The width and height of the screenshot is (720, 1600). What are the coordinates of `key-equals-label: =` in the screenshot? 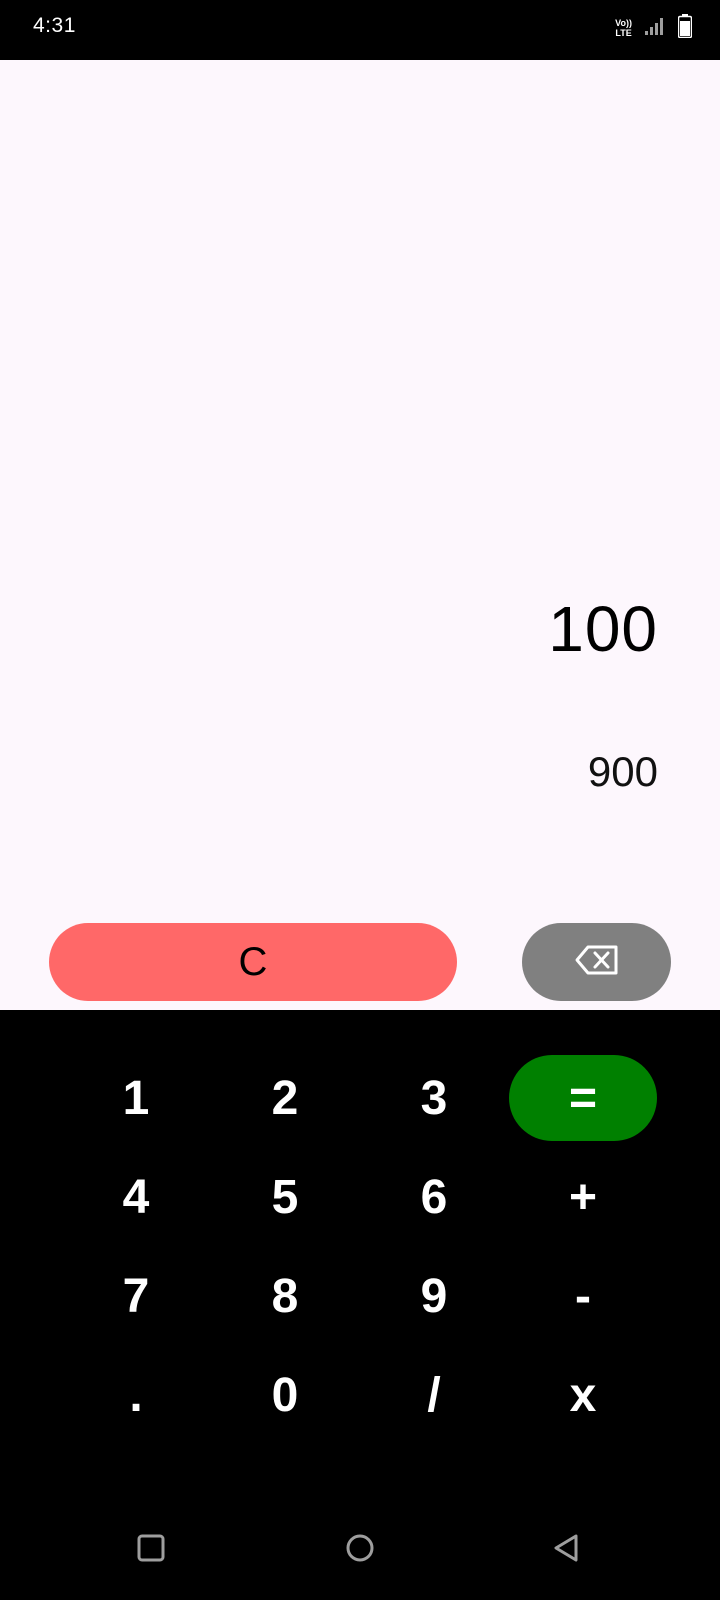 It's located at (583, 1098).